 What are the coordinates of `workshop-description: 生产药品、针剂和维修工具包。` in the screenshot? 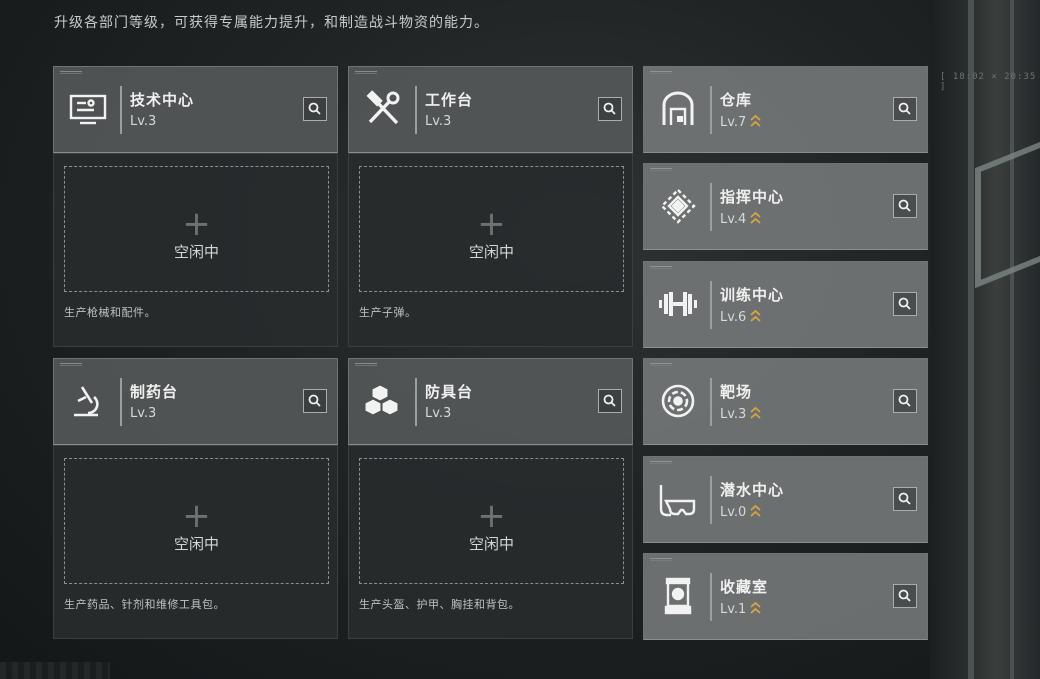 It's located at (144, 604).